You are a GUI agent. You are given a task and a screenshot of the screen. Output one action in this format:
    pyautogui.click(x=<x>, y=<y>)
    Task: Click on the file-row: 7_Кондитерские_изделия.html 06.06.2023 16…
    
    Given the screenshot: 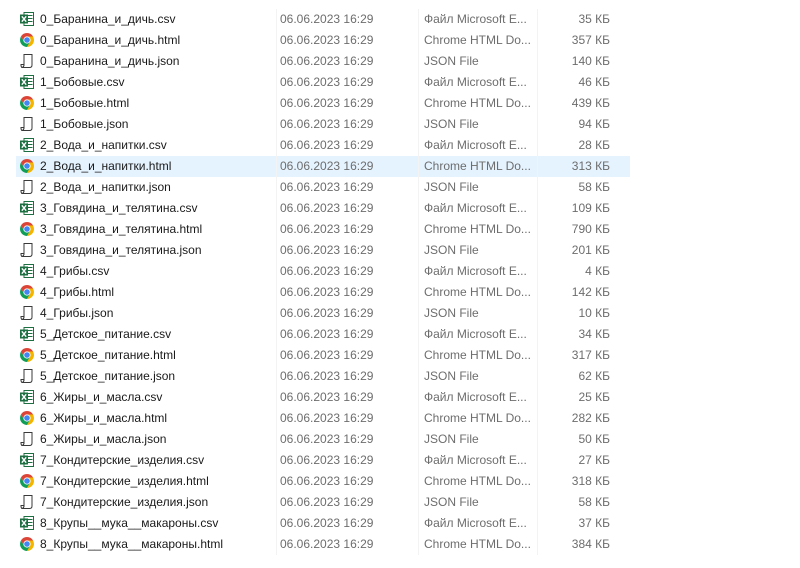 What is the action you would take?
    pyautogui.click(x=323, y=481)
    